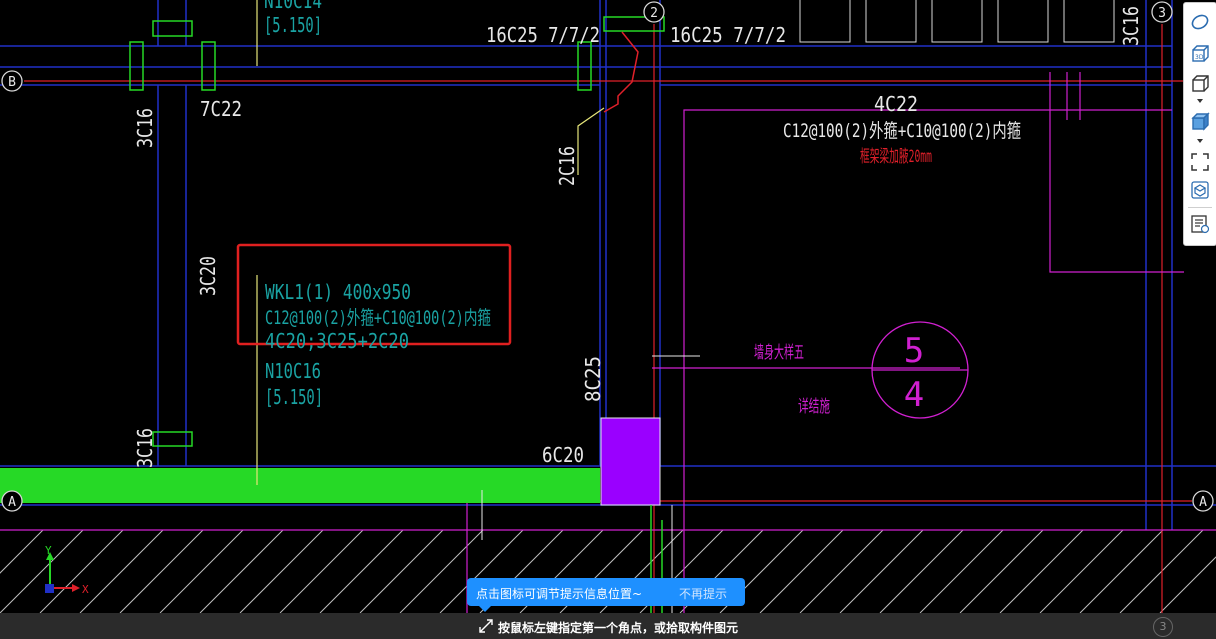 The height and width of the screenshot is (639, 1216). Describe the element at coordinates (485, 609) in the screenshot. I see `tooltip-arrow` at that location.